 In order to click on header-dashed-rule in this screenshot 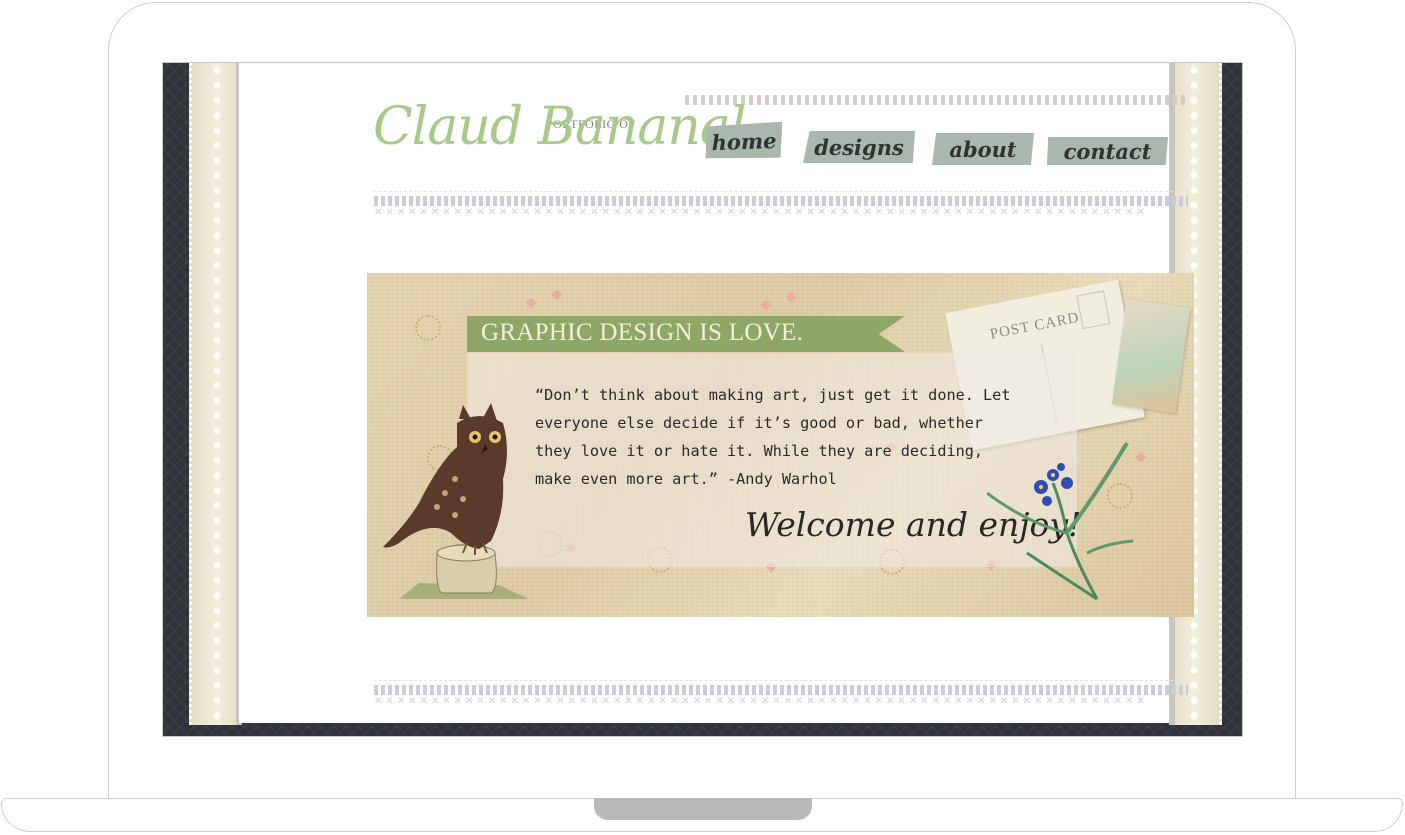, I will do `click(937, 100)`.